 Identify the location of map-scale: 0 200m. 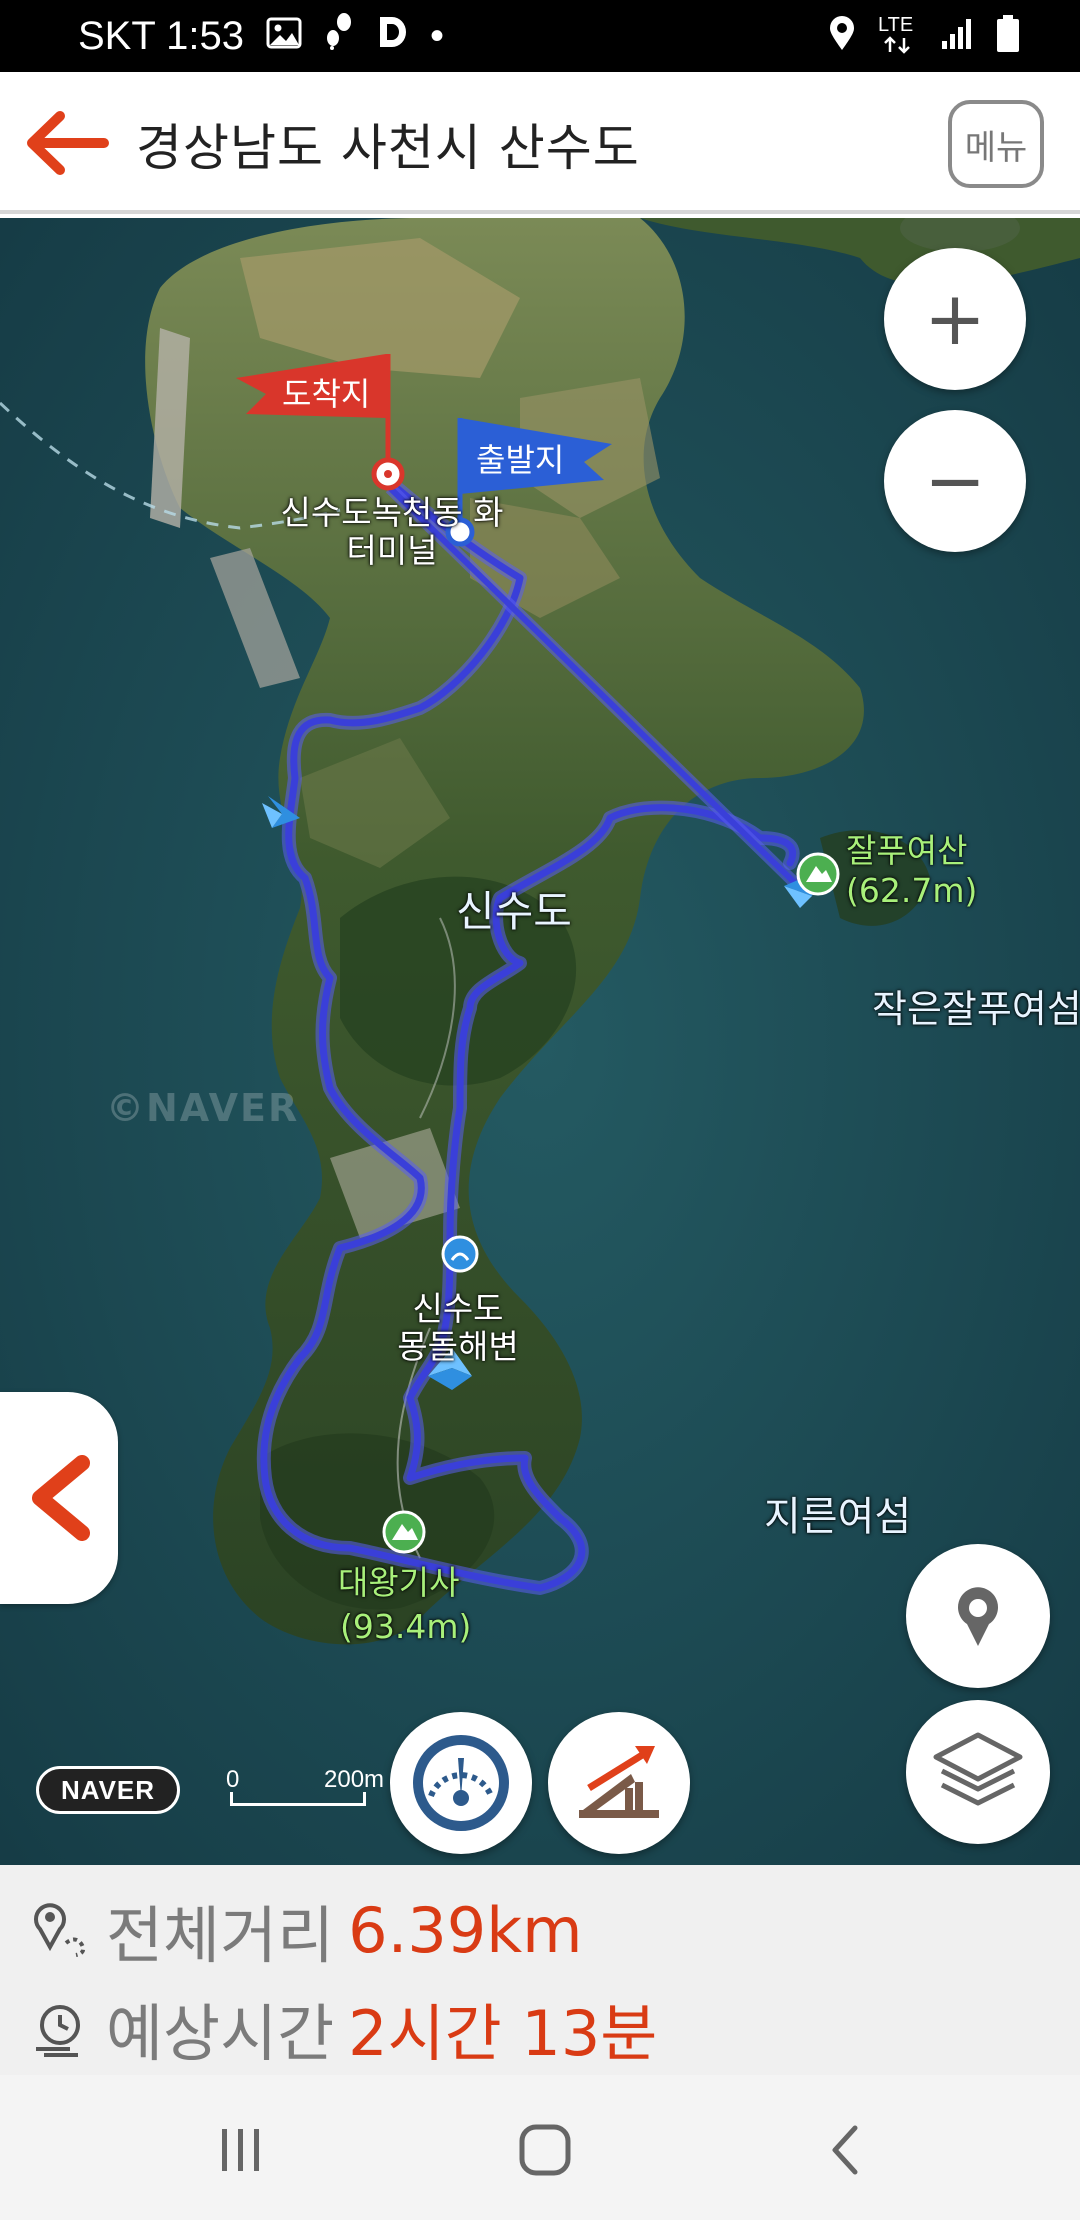
(306, 1790).